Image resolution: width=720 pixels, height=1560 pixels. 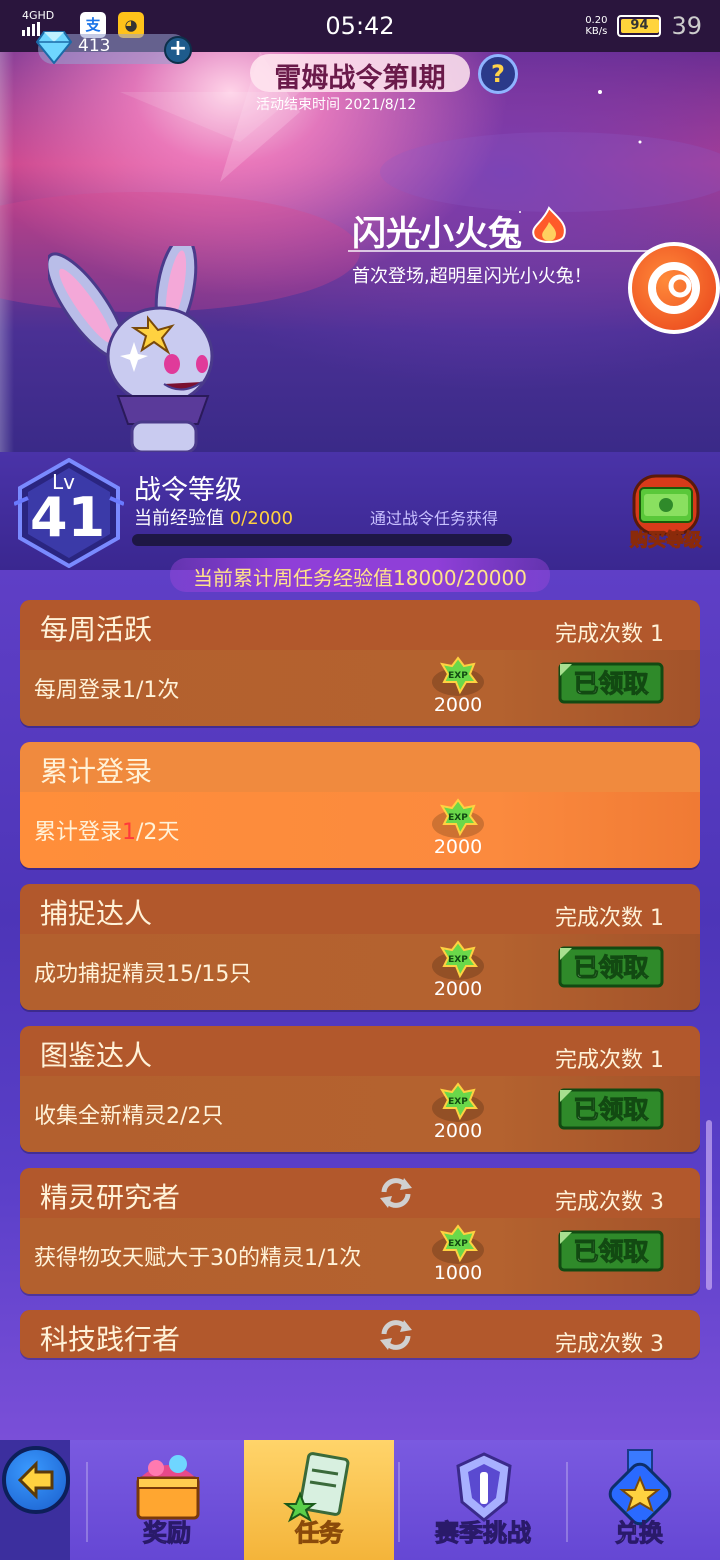 I want to click on diamond-icon, so click(x=54, y=47).